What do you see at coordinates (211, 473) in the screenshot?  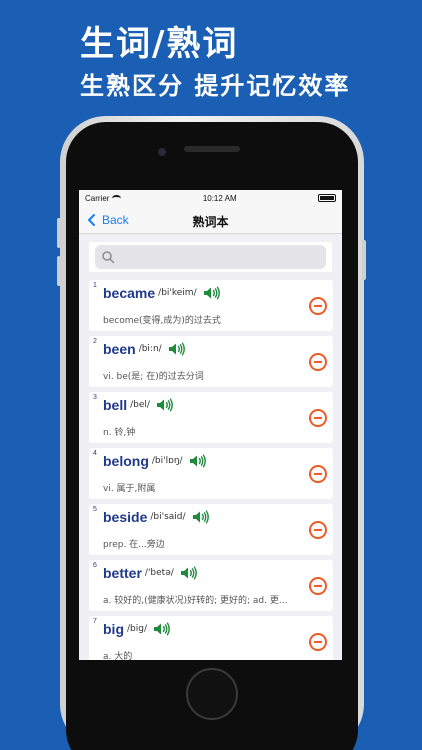 I see `word-card: 4 belong /bi'lɒŋ/ vi. 属于,附属` at bounding box center [211, 473].